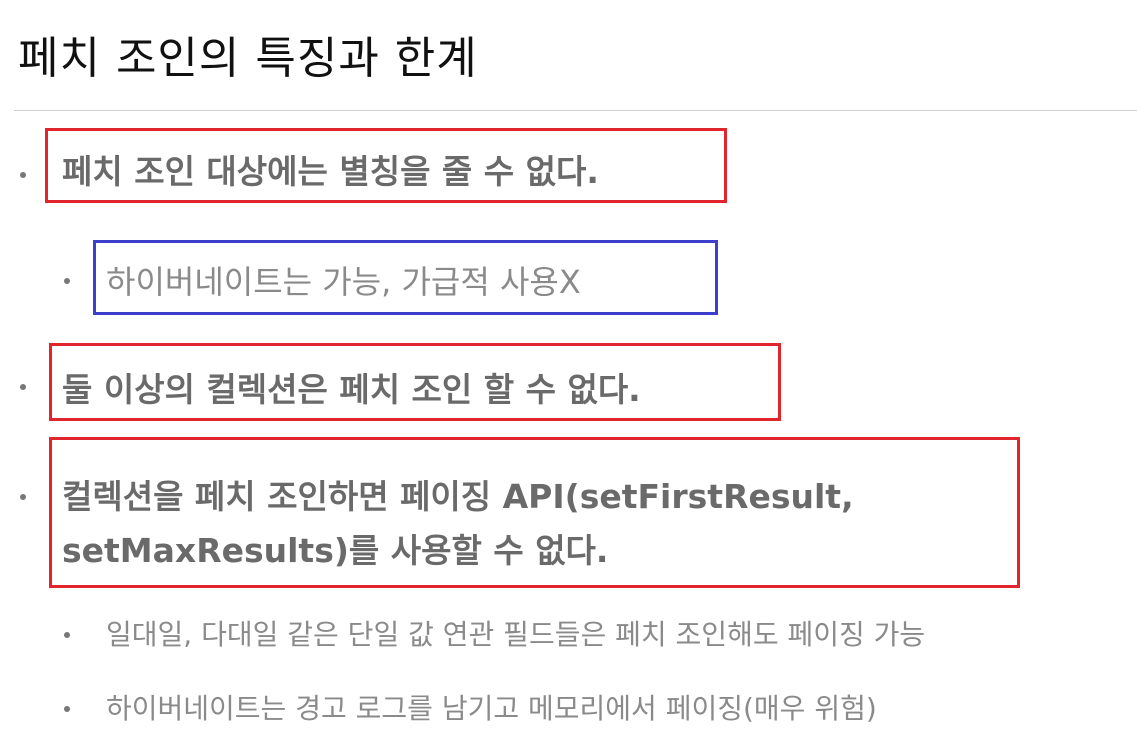 This screenshot has width=1137, height=744. Describe the element at coordinates (575, 110) in the screenshot. I see `title-divider` at that location.